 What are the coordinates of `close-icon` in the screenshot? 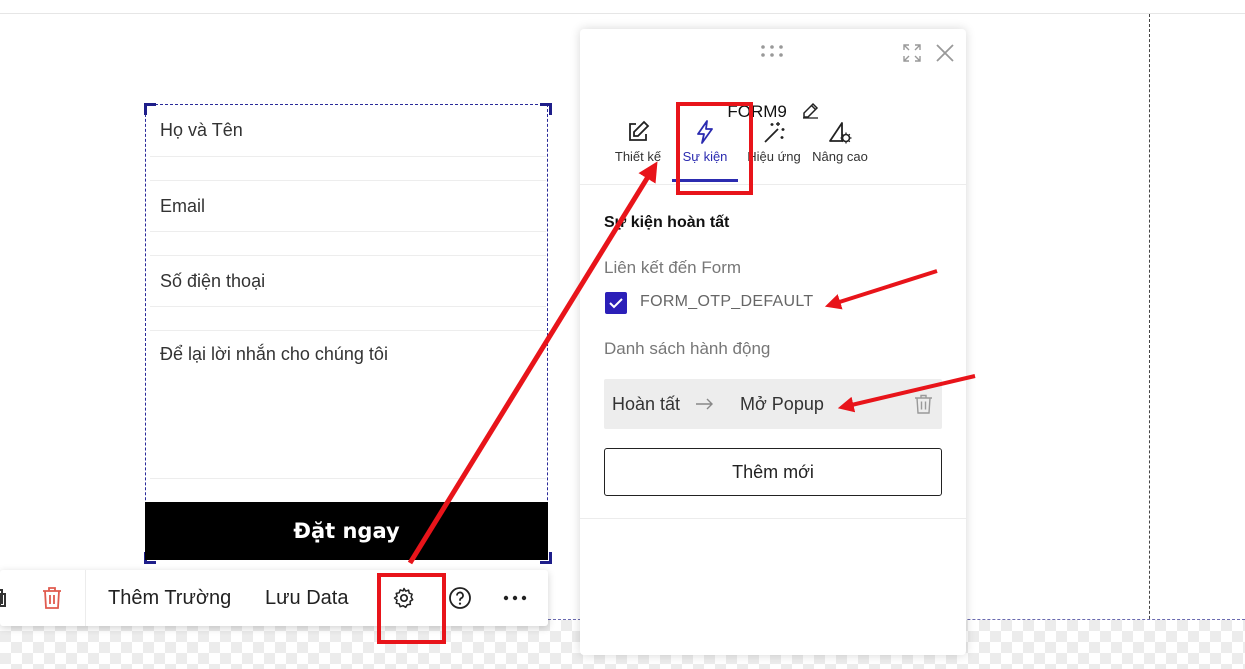 It's located at (945, 53).